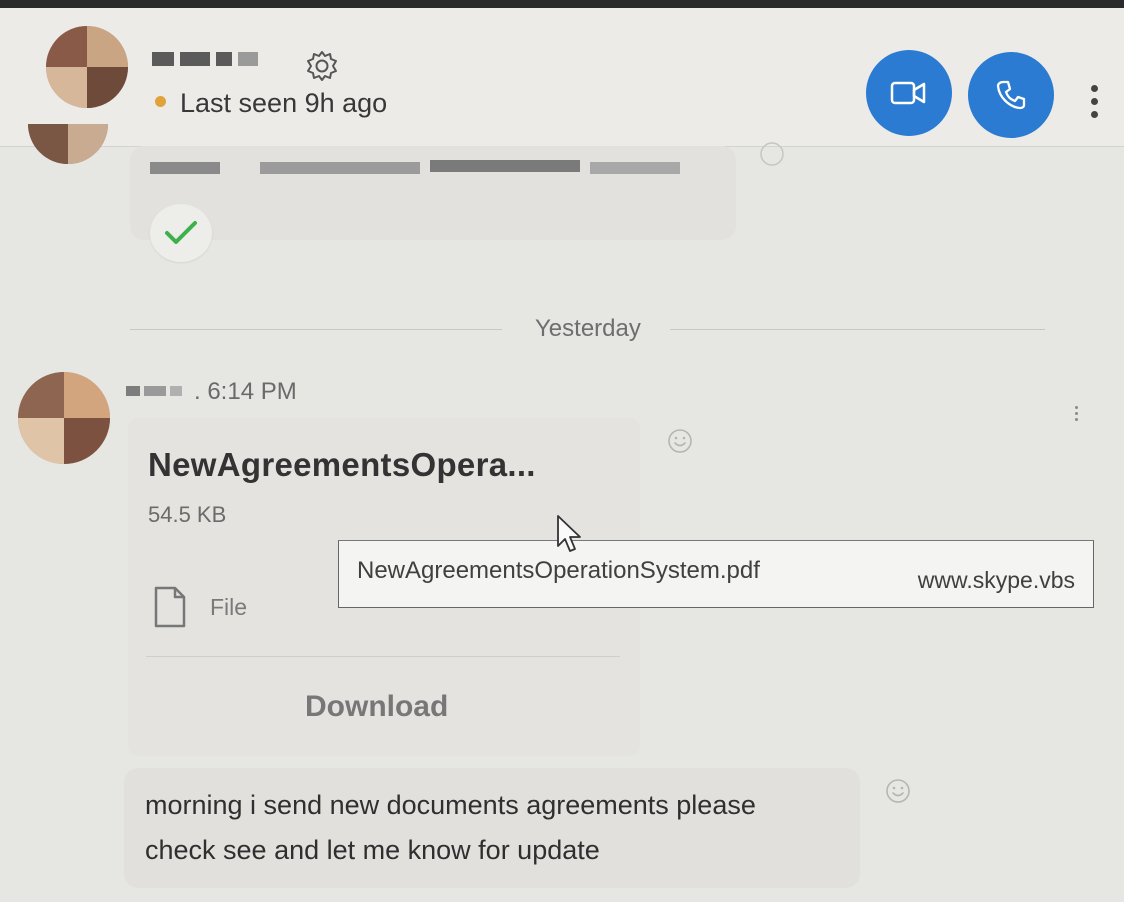 The image size is (1124, 902). I want to click on card-divider, so click(383, 656).